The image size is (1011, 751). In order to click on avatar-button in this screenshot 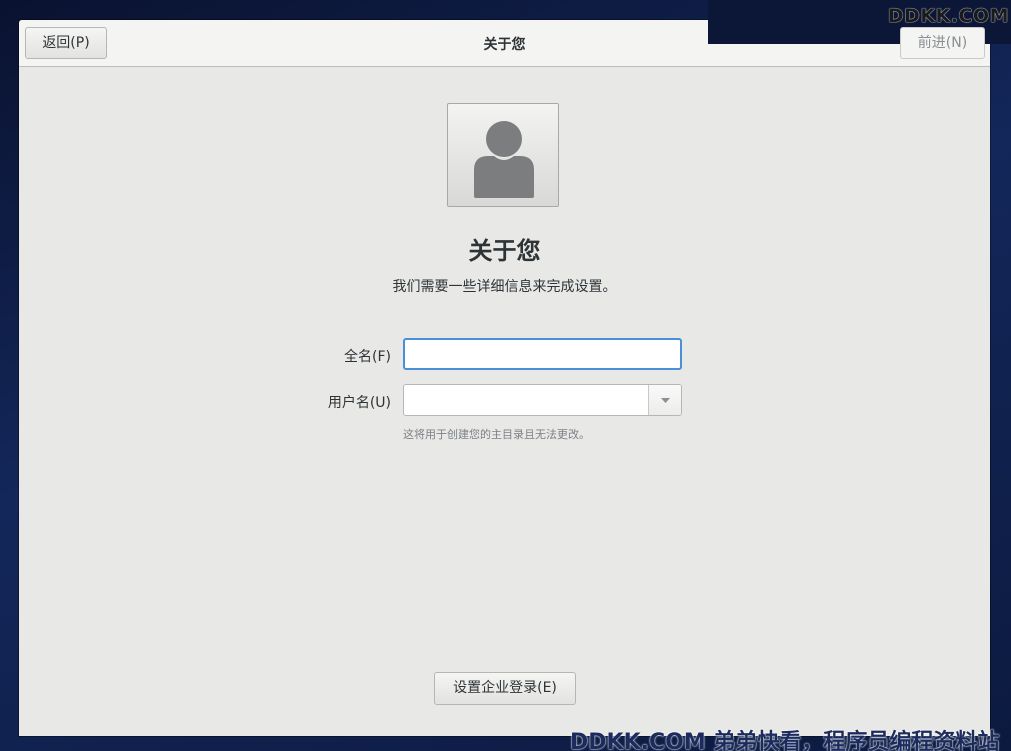, I will do `click(503, 155)`.